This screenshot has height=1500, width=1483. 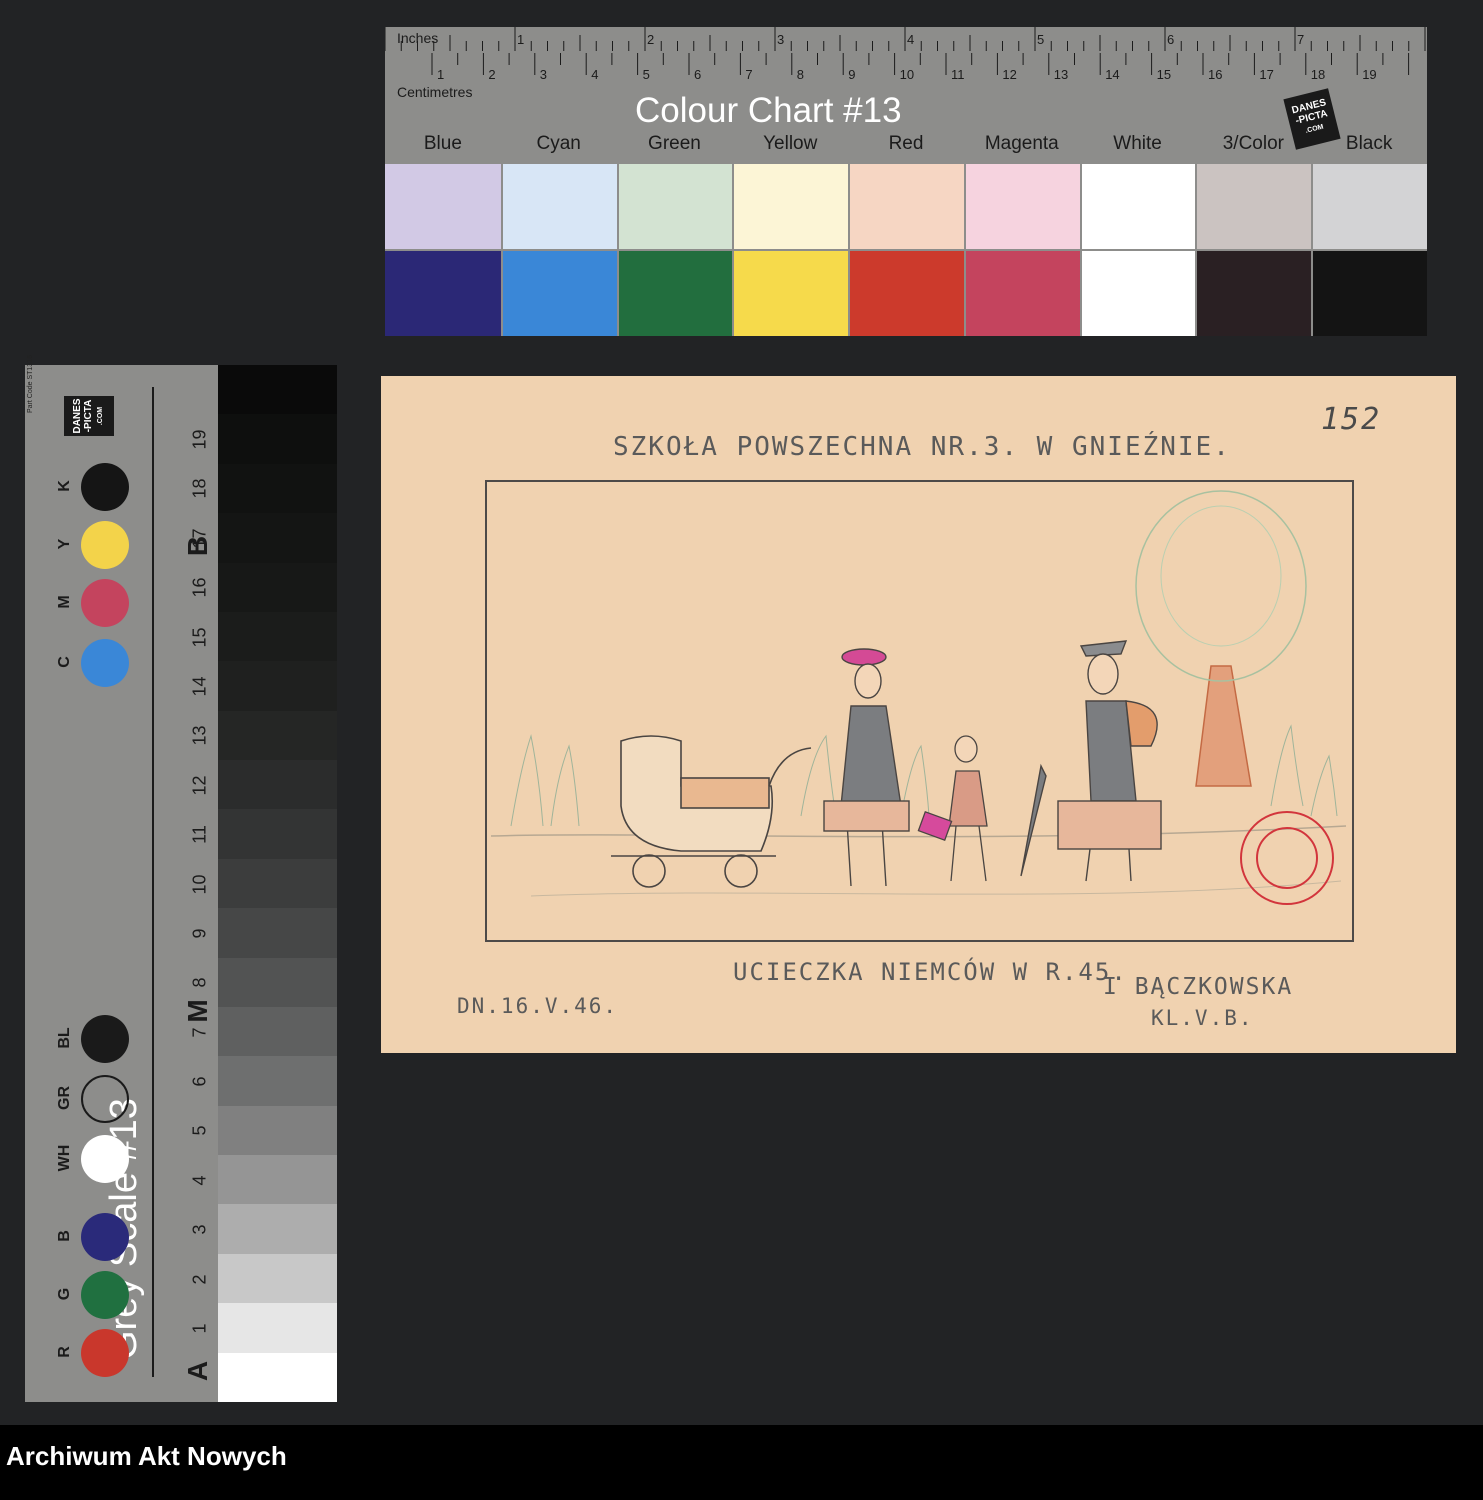 I want to click on man-figure, so click(x=1091, y=761).